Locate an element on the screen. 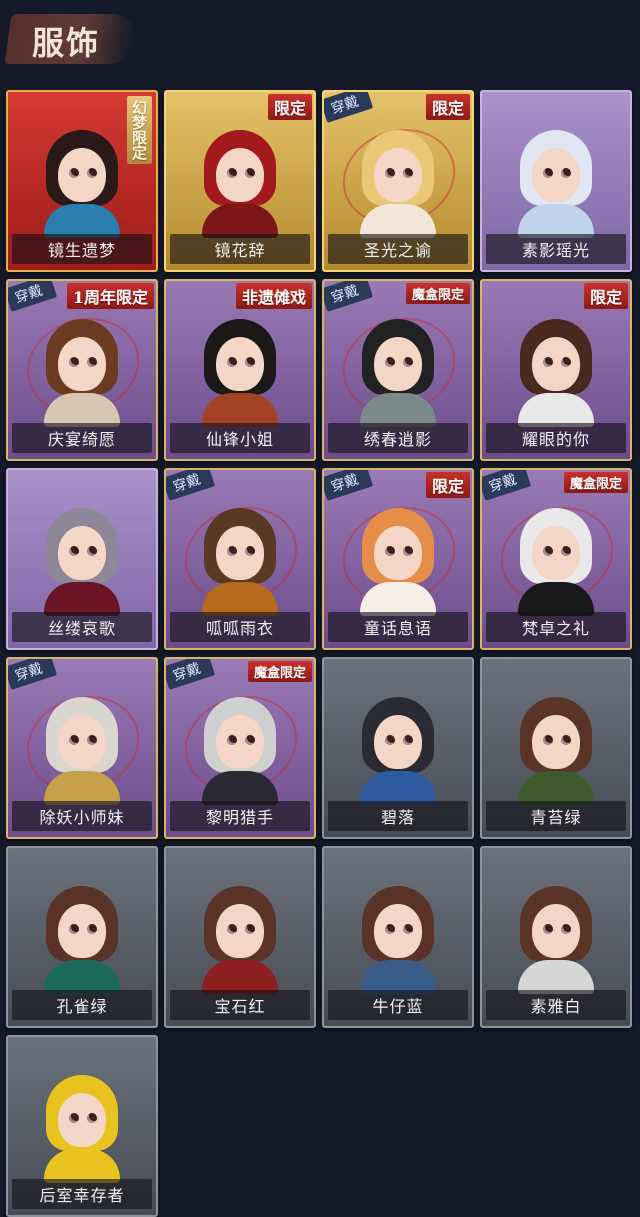 Image resolution: width=640 pixels, height=1217 pixels. costume-card: 幻梦限定镜生遗梦 is located at coordinates (82, 181).